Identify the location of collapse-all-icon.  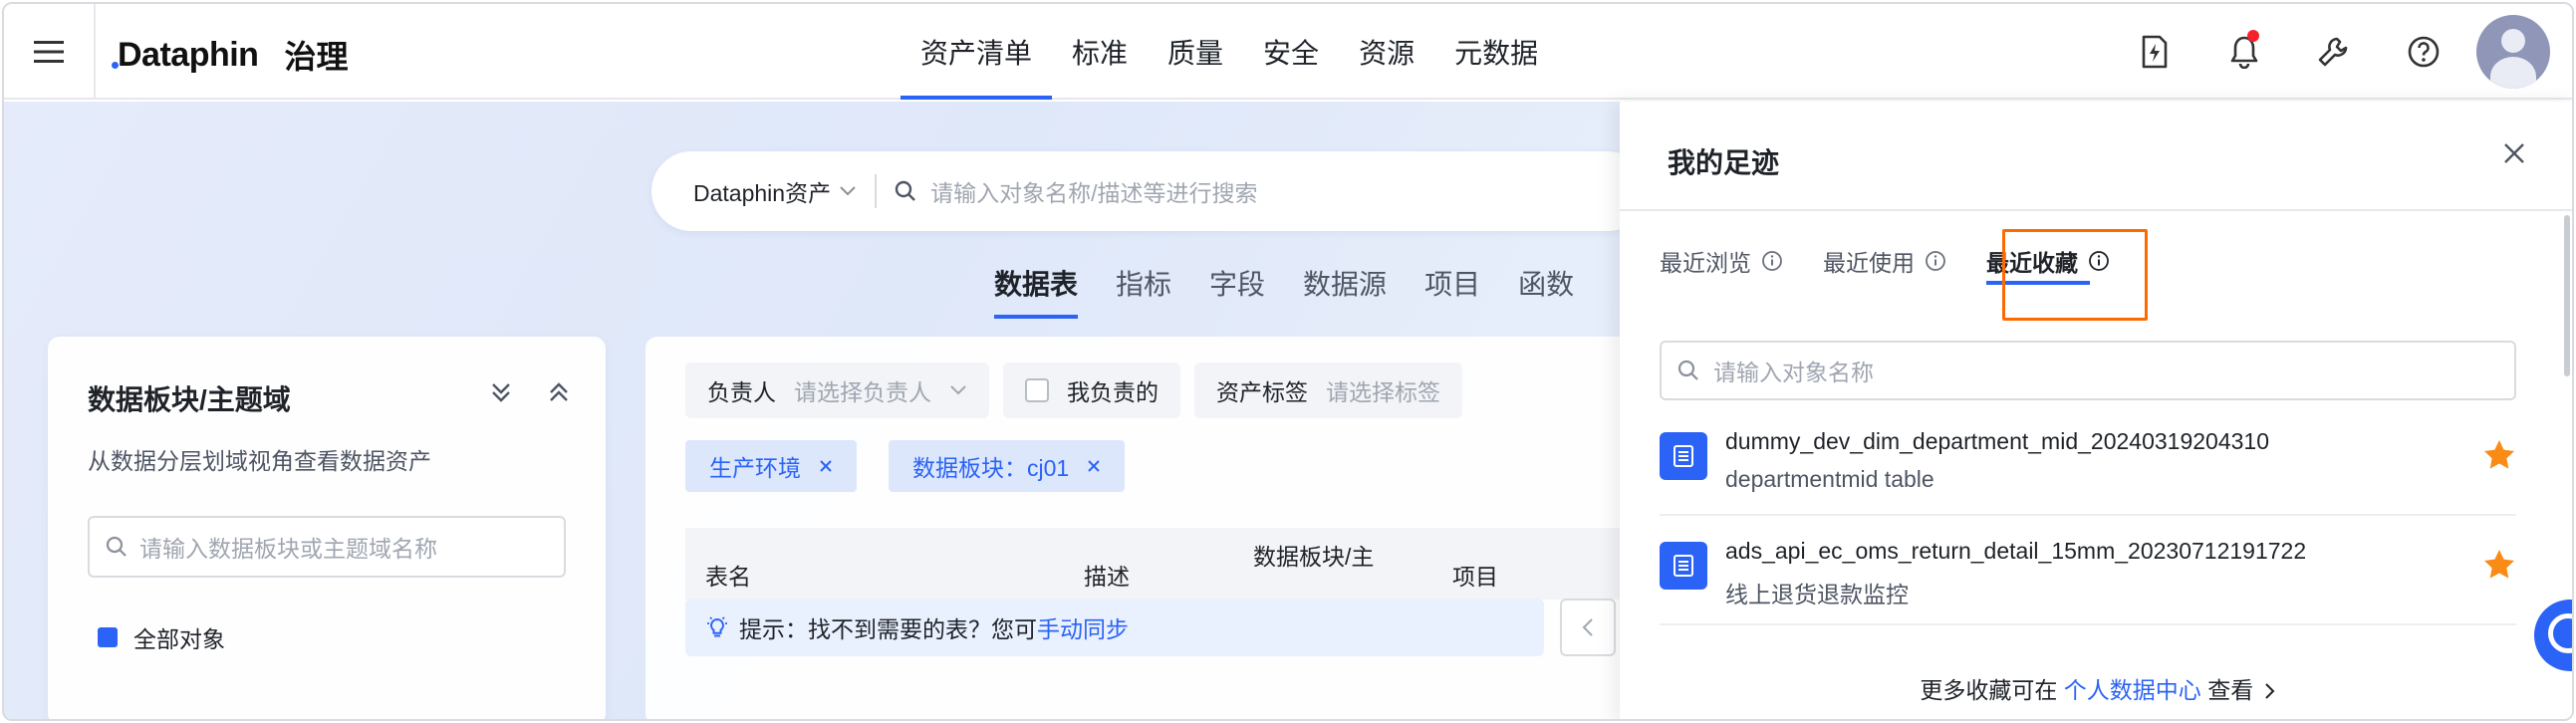
(501, 392).